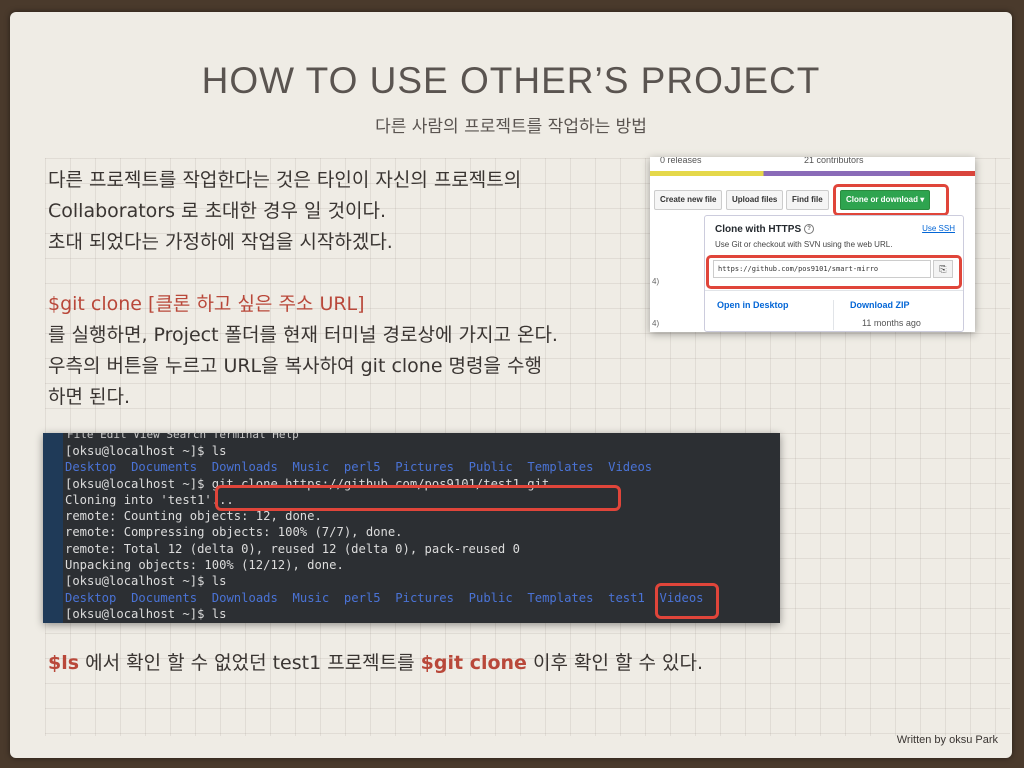  Describe the element at coordinates (473, 663) in the screenshot. I see `git-clone-label: $git clone` at that location.